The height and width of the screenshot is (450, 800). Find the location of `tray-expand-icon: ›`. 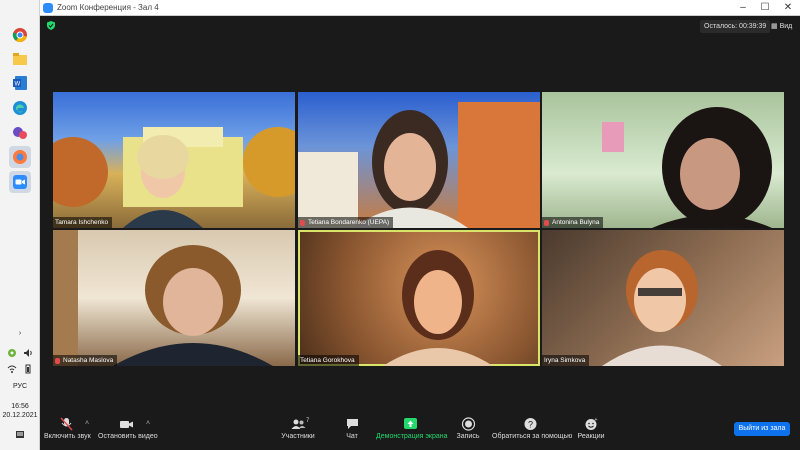

tray-expand-icon: › is located at coordinates (20, 333).